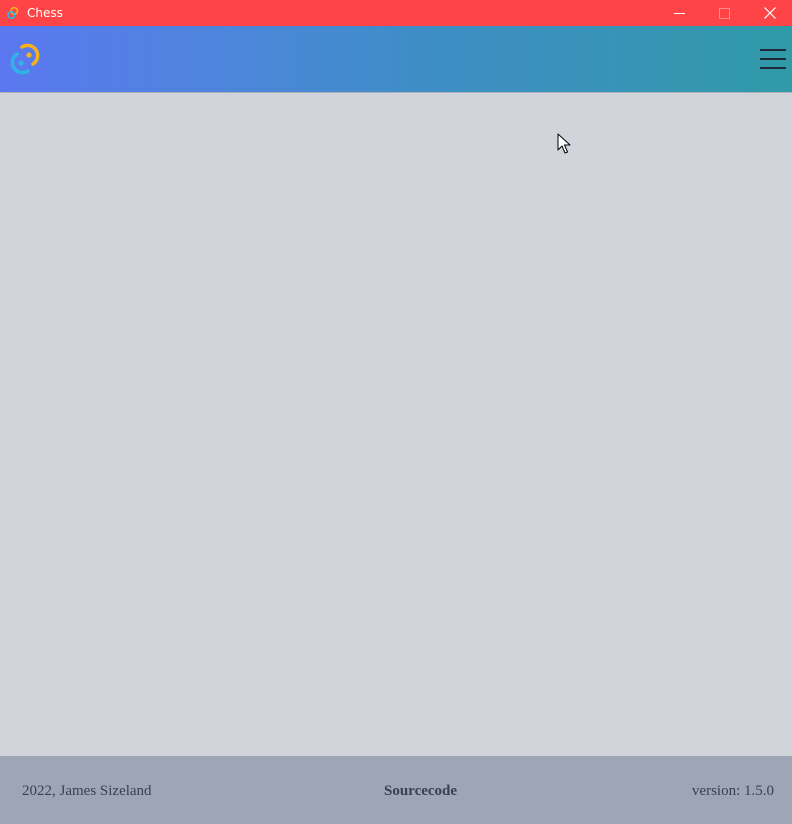  I want to click on maximize-button, so click(724, 13).